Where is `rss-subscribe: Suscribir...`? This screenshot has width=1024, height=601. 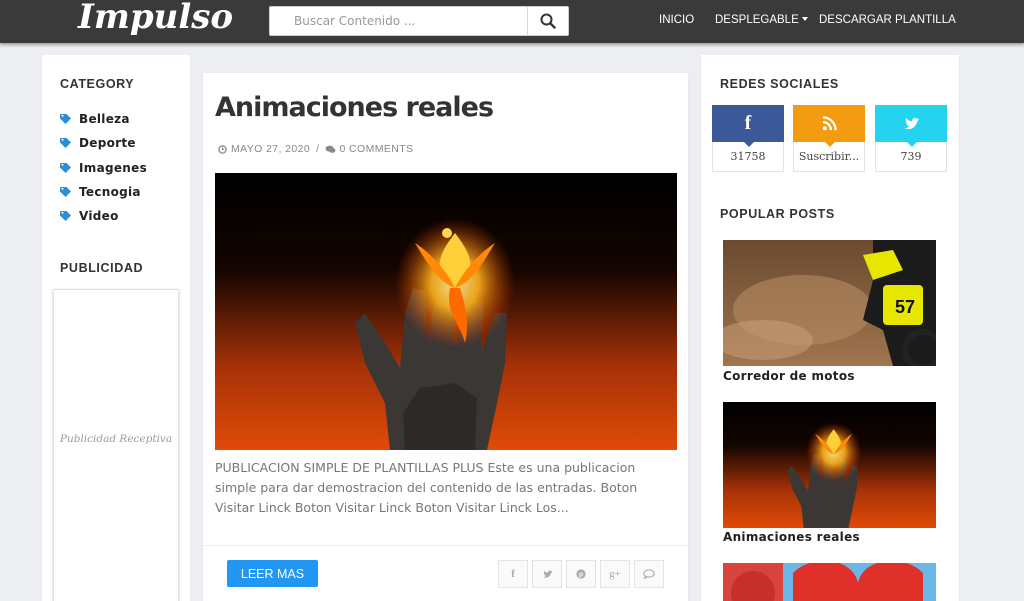 rss-subscribe: Suscribir... is located at coordinates (829, 156).